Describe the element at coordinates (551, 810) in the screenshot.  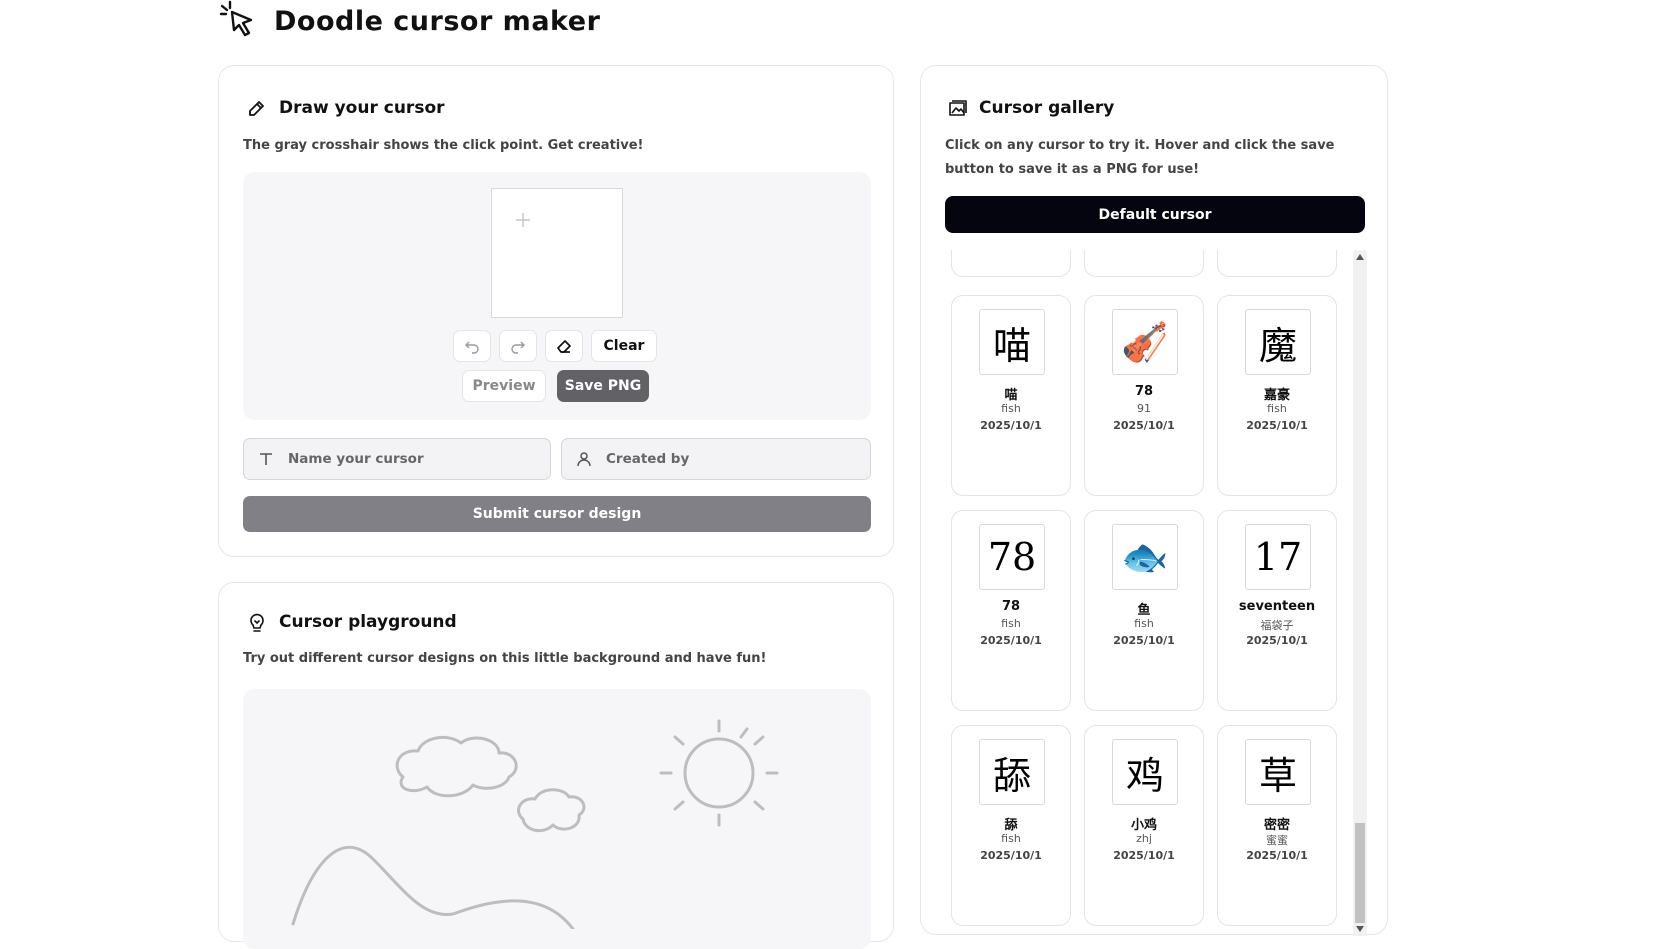
I see `cloud-doodle-small` at that location.